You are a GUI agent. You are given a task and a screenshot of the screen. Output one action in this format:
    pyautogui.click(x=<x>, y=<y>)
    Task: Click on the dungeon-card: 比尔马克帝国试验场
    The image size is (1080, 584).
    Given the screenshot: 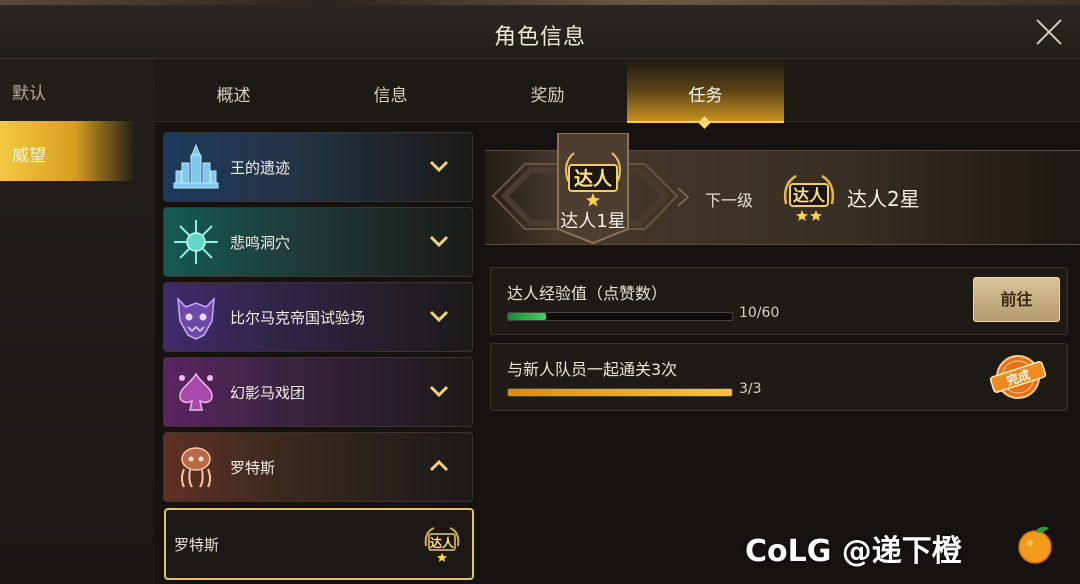 What is the action you would take?
    pyautogui.click(x=318, y=317)
    